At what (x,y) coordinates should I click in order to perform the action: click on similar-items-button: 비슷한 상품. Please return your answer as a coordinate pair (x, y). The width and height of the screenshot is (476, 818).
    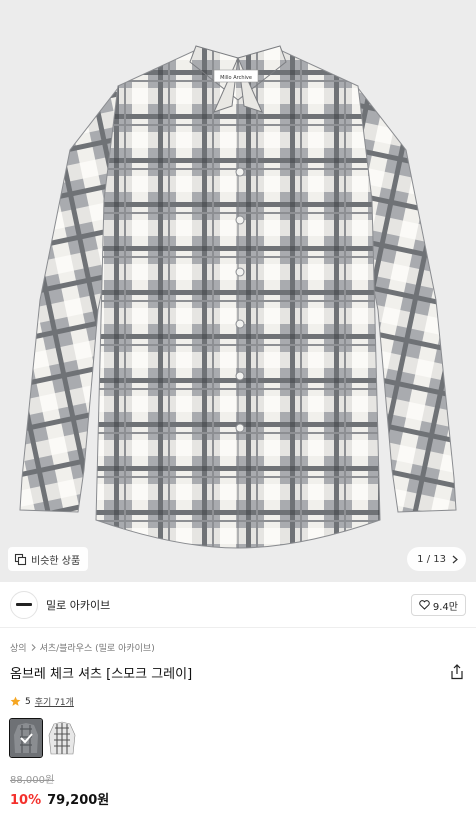
    Looking at the image, I should click on (48, 559).